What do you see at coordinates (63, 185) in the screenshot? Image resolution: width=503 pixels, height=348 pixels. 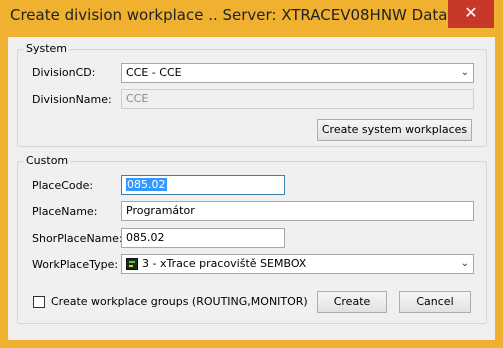 I see `place-code-label: PlaceCode:` at bounding box center [63, 185].